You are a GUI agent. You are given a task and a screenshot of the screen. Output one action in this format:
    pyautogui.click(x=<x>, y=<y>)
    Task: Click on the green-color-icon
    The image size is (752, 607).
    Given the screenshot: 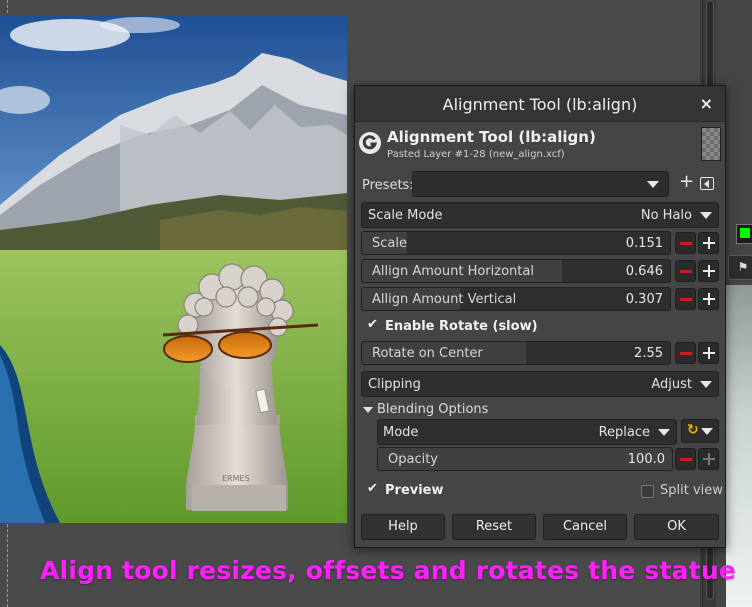 What is the action you would take?
    pyautogui.click(x=745, y=233)
    